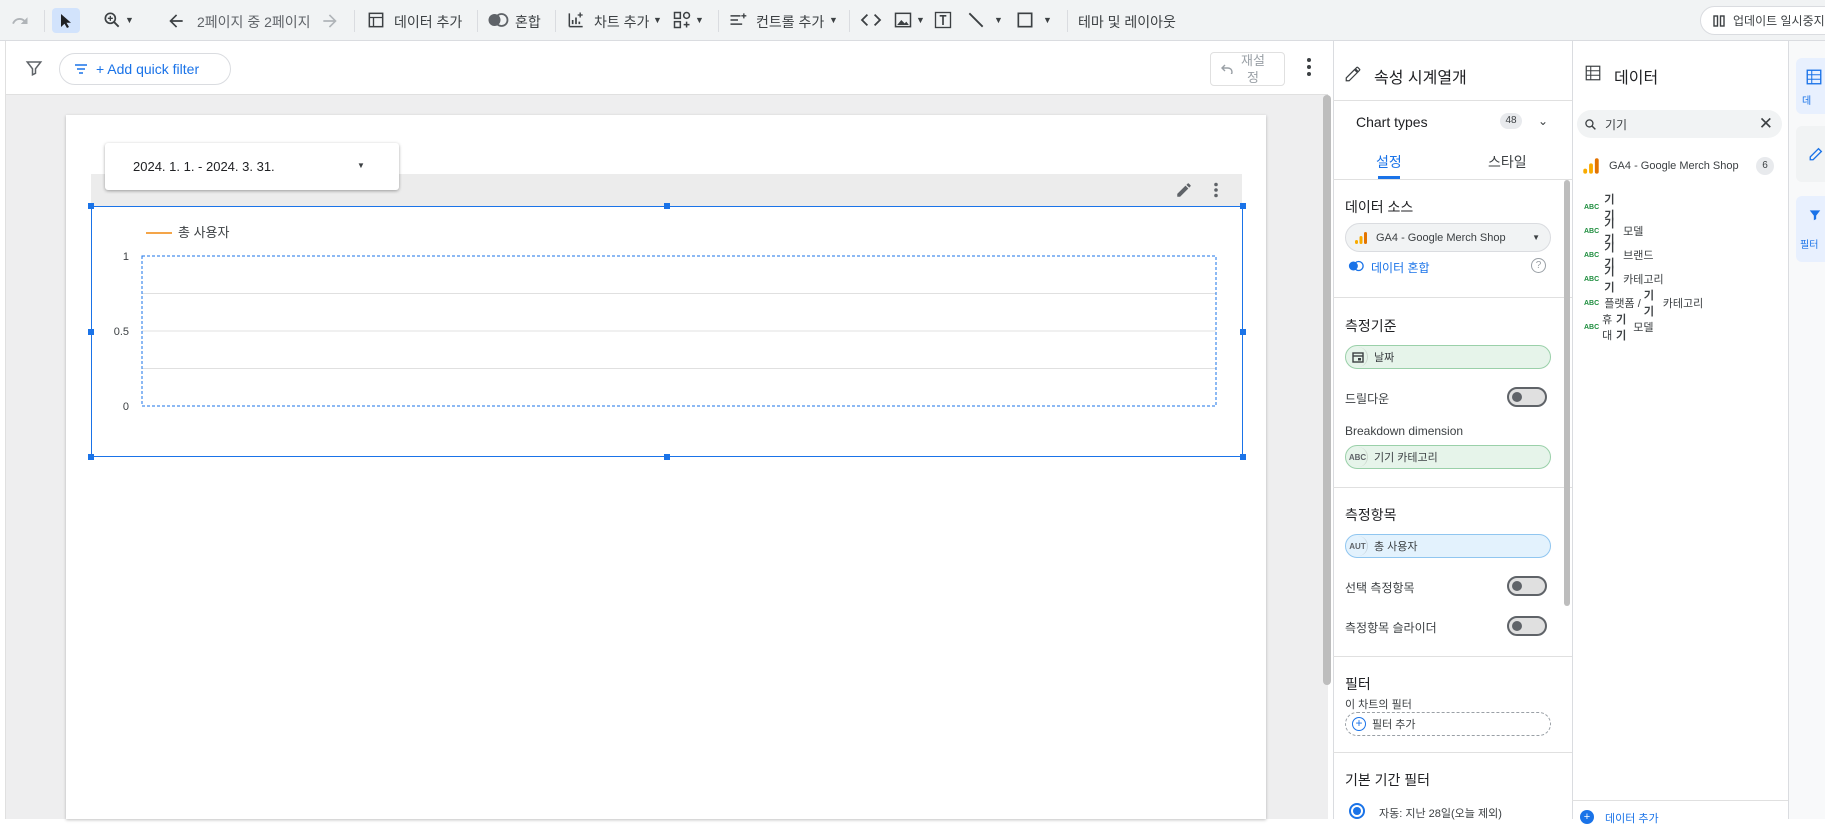 Image resolution: width=1825 pixels, height=826 pixels. I want to click on tab-setup: 설정, so click(1389, 162).